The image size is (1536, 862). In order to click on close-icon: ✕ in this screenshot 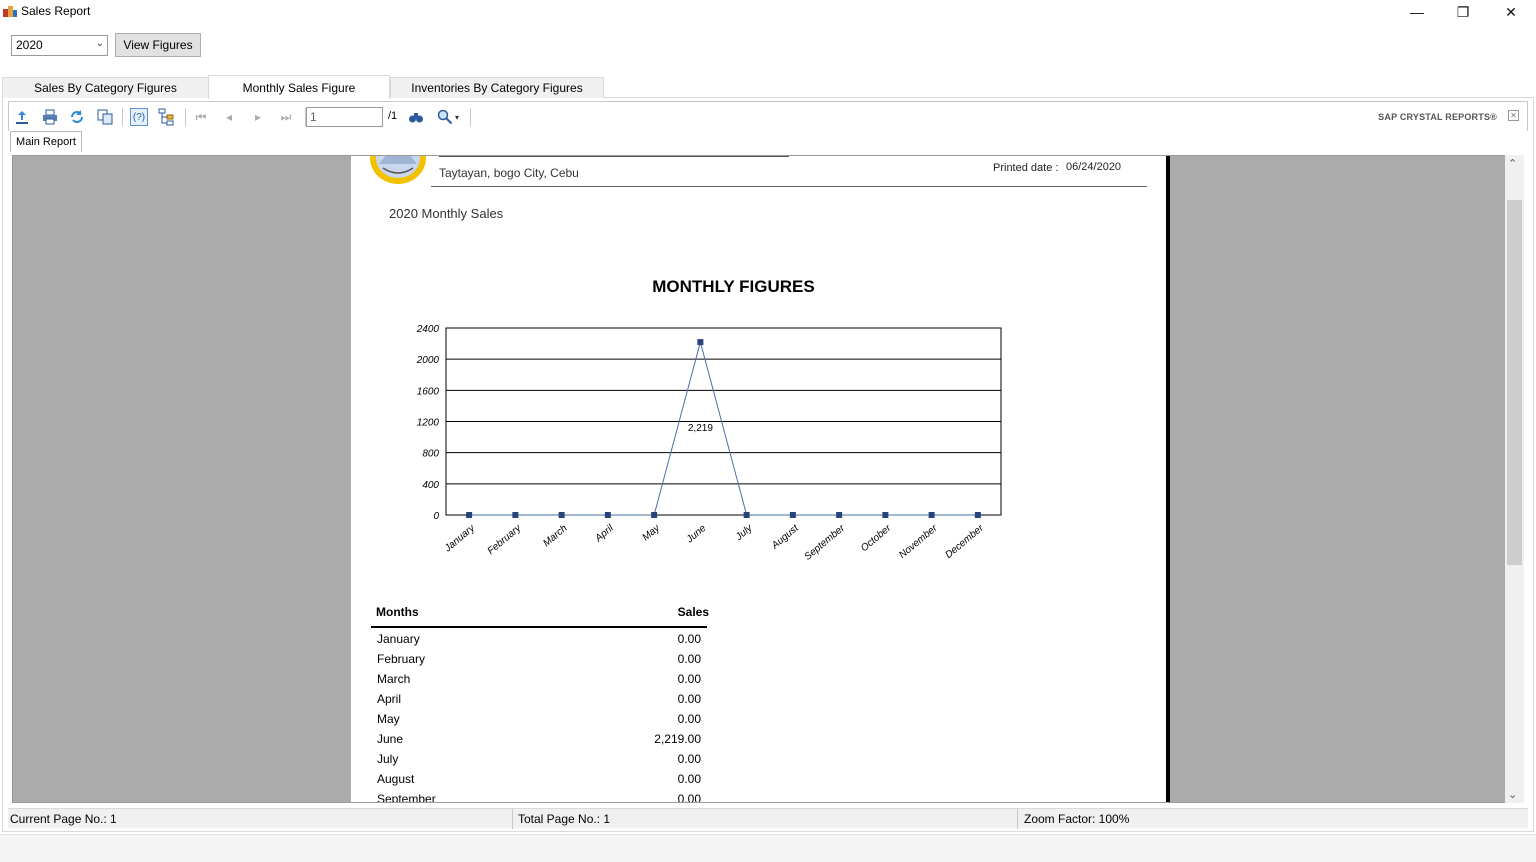, I will do `click(1511, 11)`.